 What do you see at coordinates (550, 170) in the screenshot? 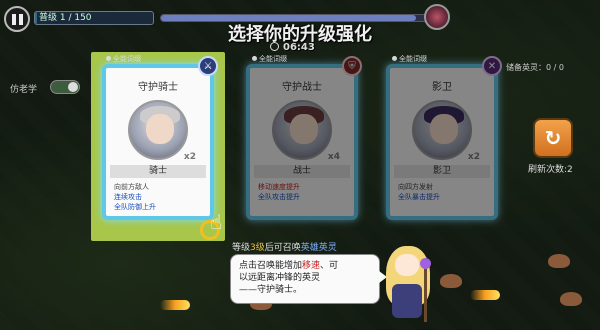
I see `refresh-count: 刷新次数:2` at bounding box center [550, 170].